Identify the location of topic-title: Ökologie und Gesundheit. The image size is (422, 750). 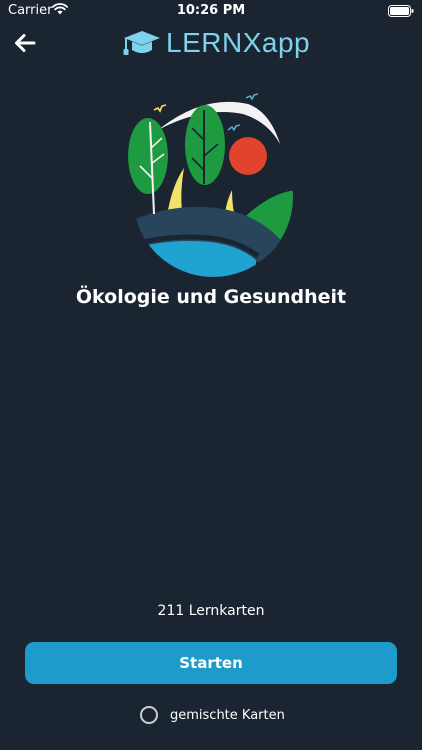
(211, 297).